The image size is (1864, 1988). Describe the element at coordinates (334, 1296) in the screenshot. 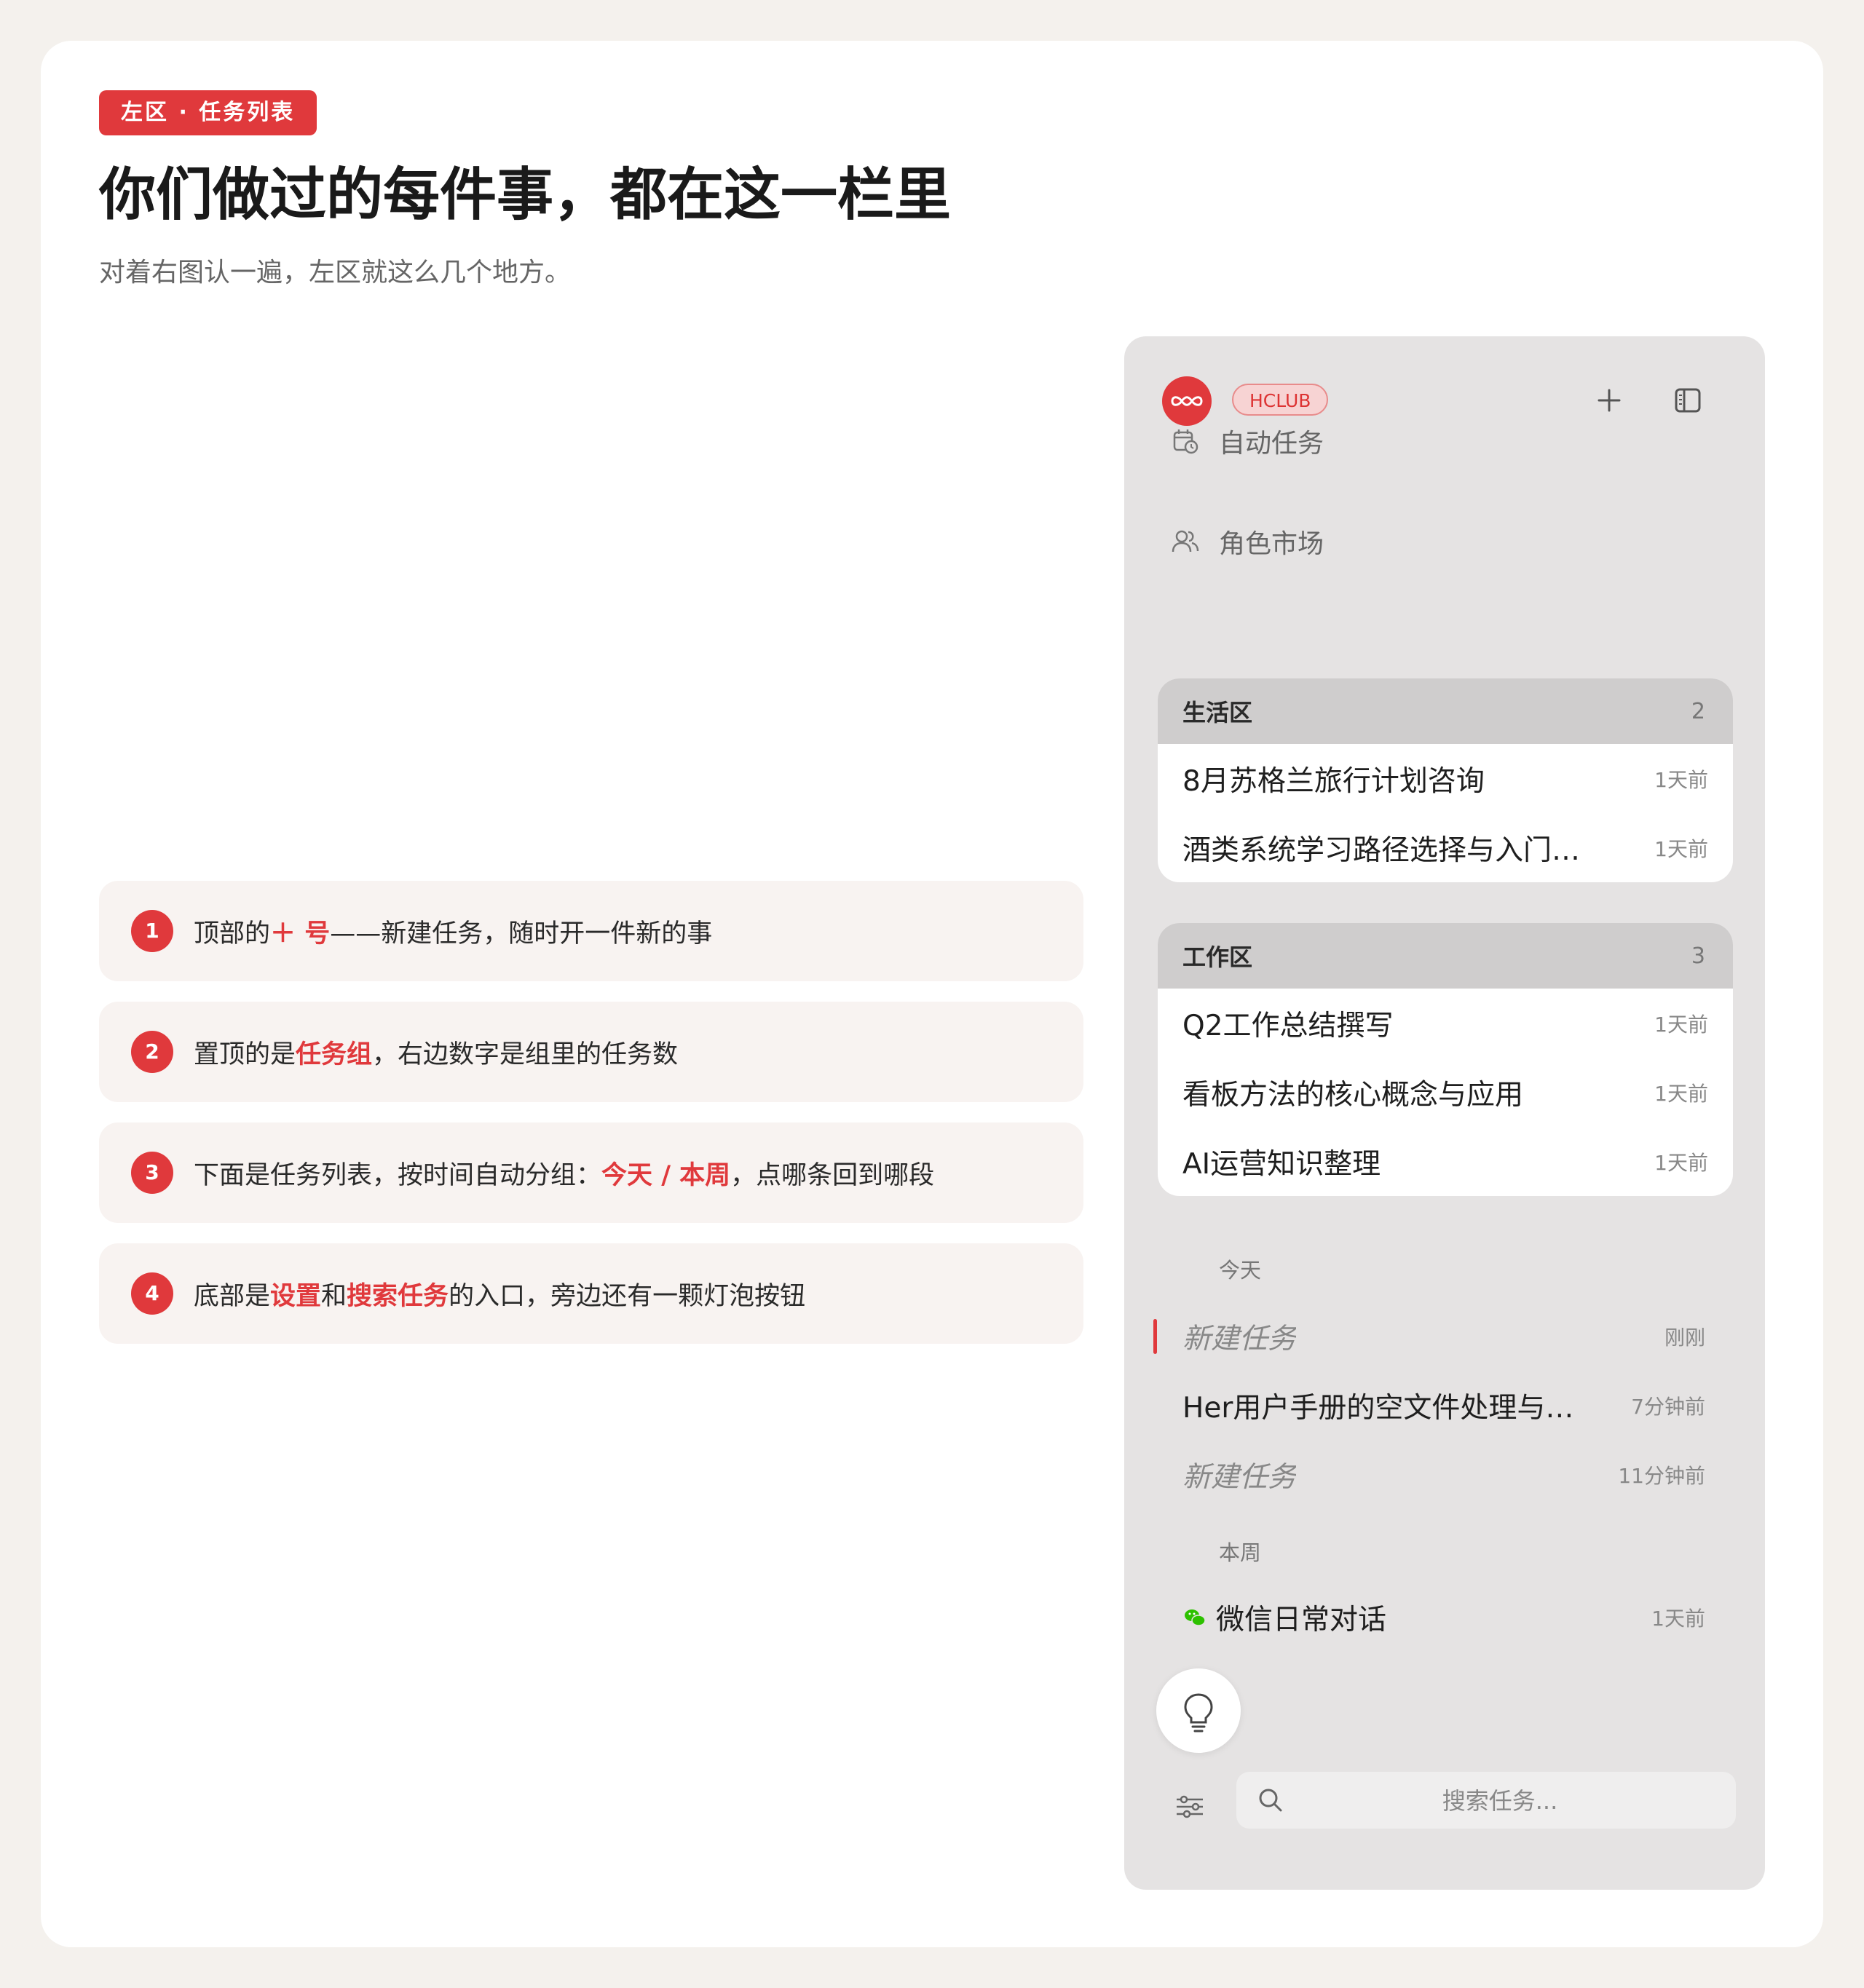

I see `note-text-part: 和` at that location.